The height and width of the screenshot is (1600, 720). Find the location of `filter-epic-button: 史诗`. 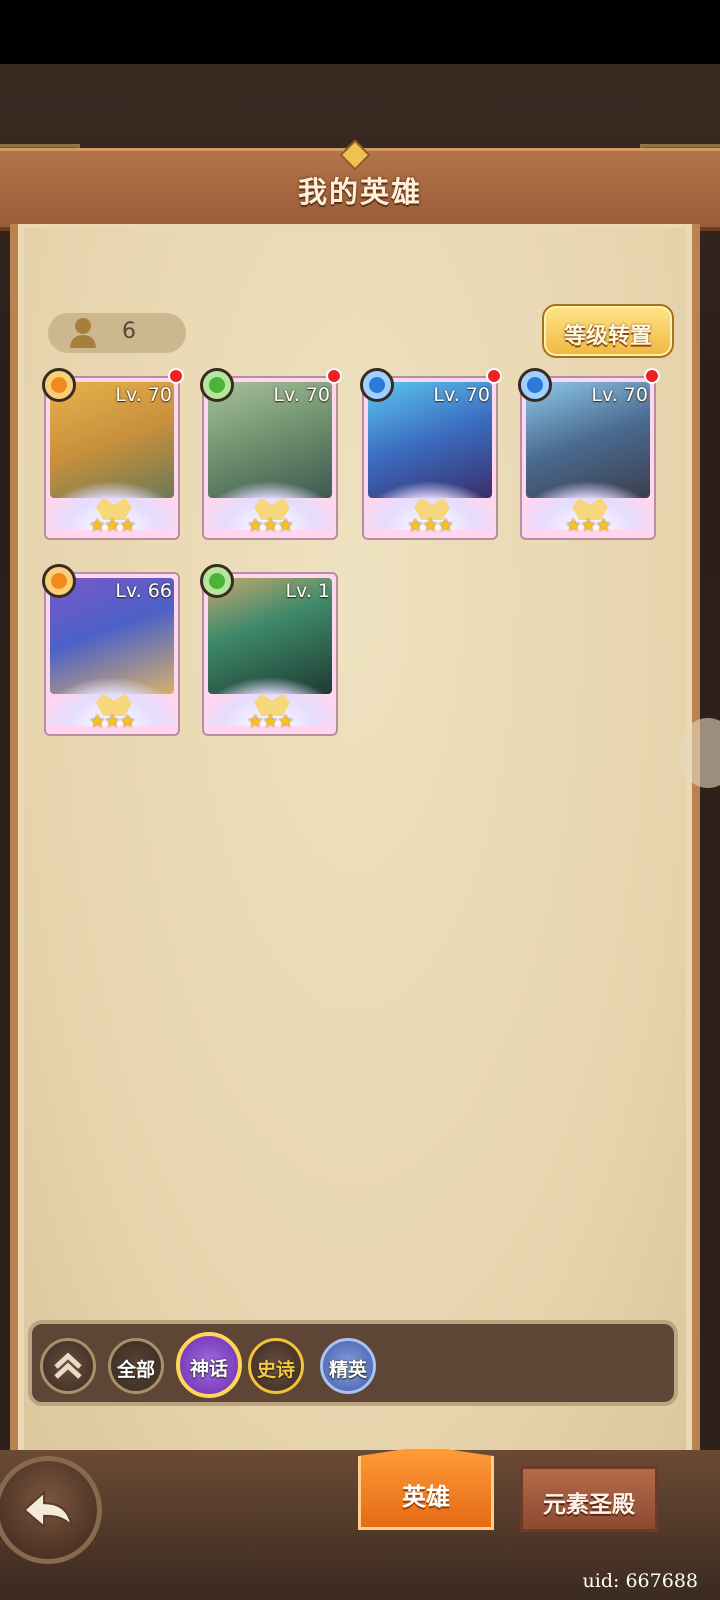

filter-epic-button: 史诗 is located at coordinates (276, 1366).